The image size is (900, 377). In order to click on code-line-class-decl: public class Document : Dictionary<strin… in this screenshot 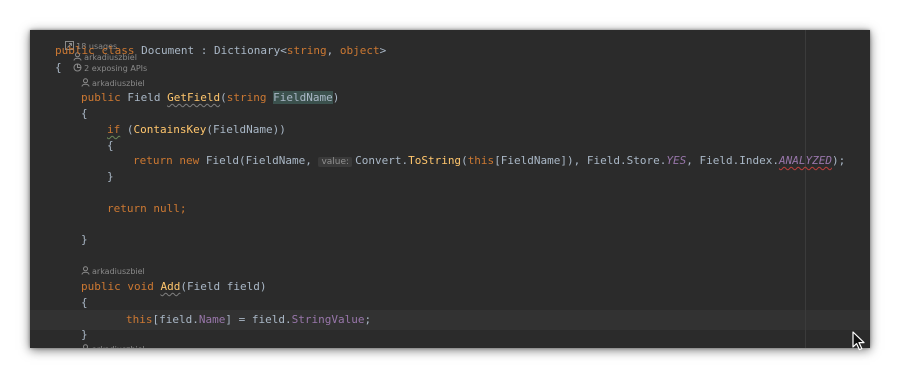, I will do `click(220, 51)`.